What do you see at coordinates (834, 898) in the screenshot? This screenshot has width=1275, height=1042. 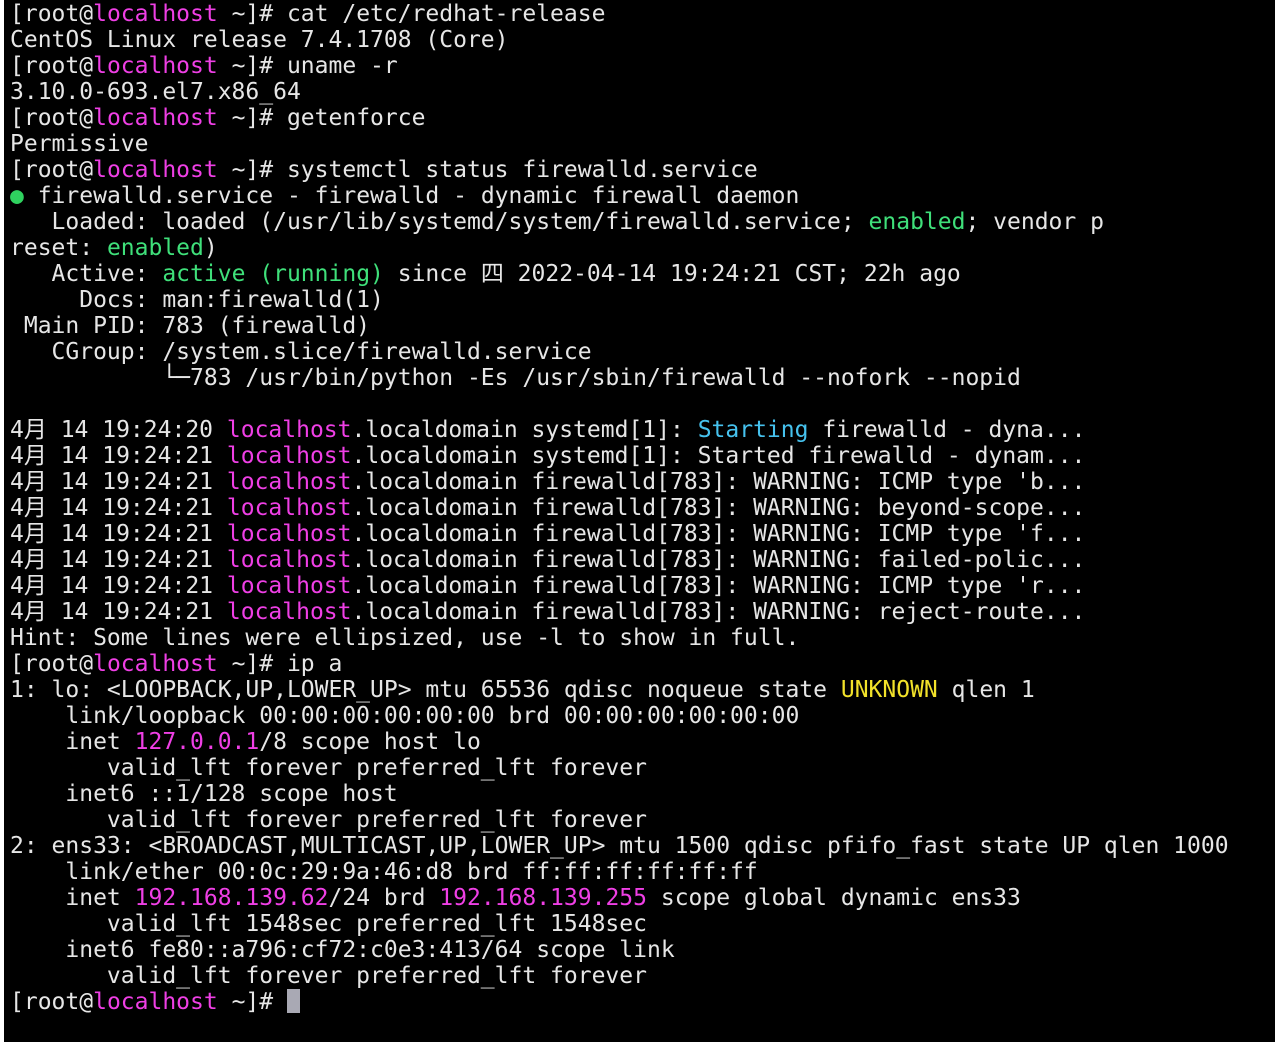 I see `terminal-text-segment: scope global dynamic ens33` at bounding box center [834, 898].